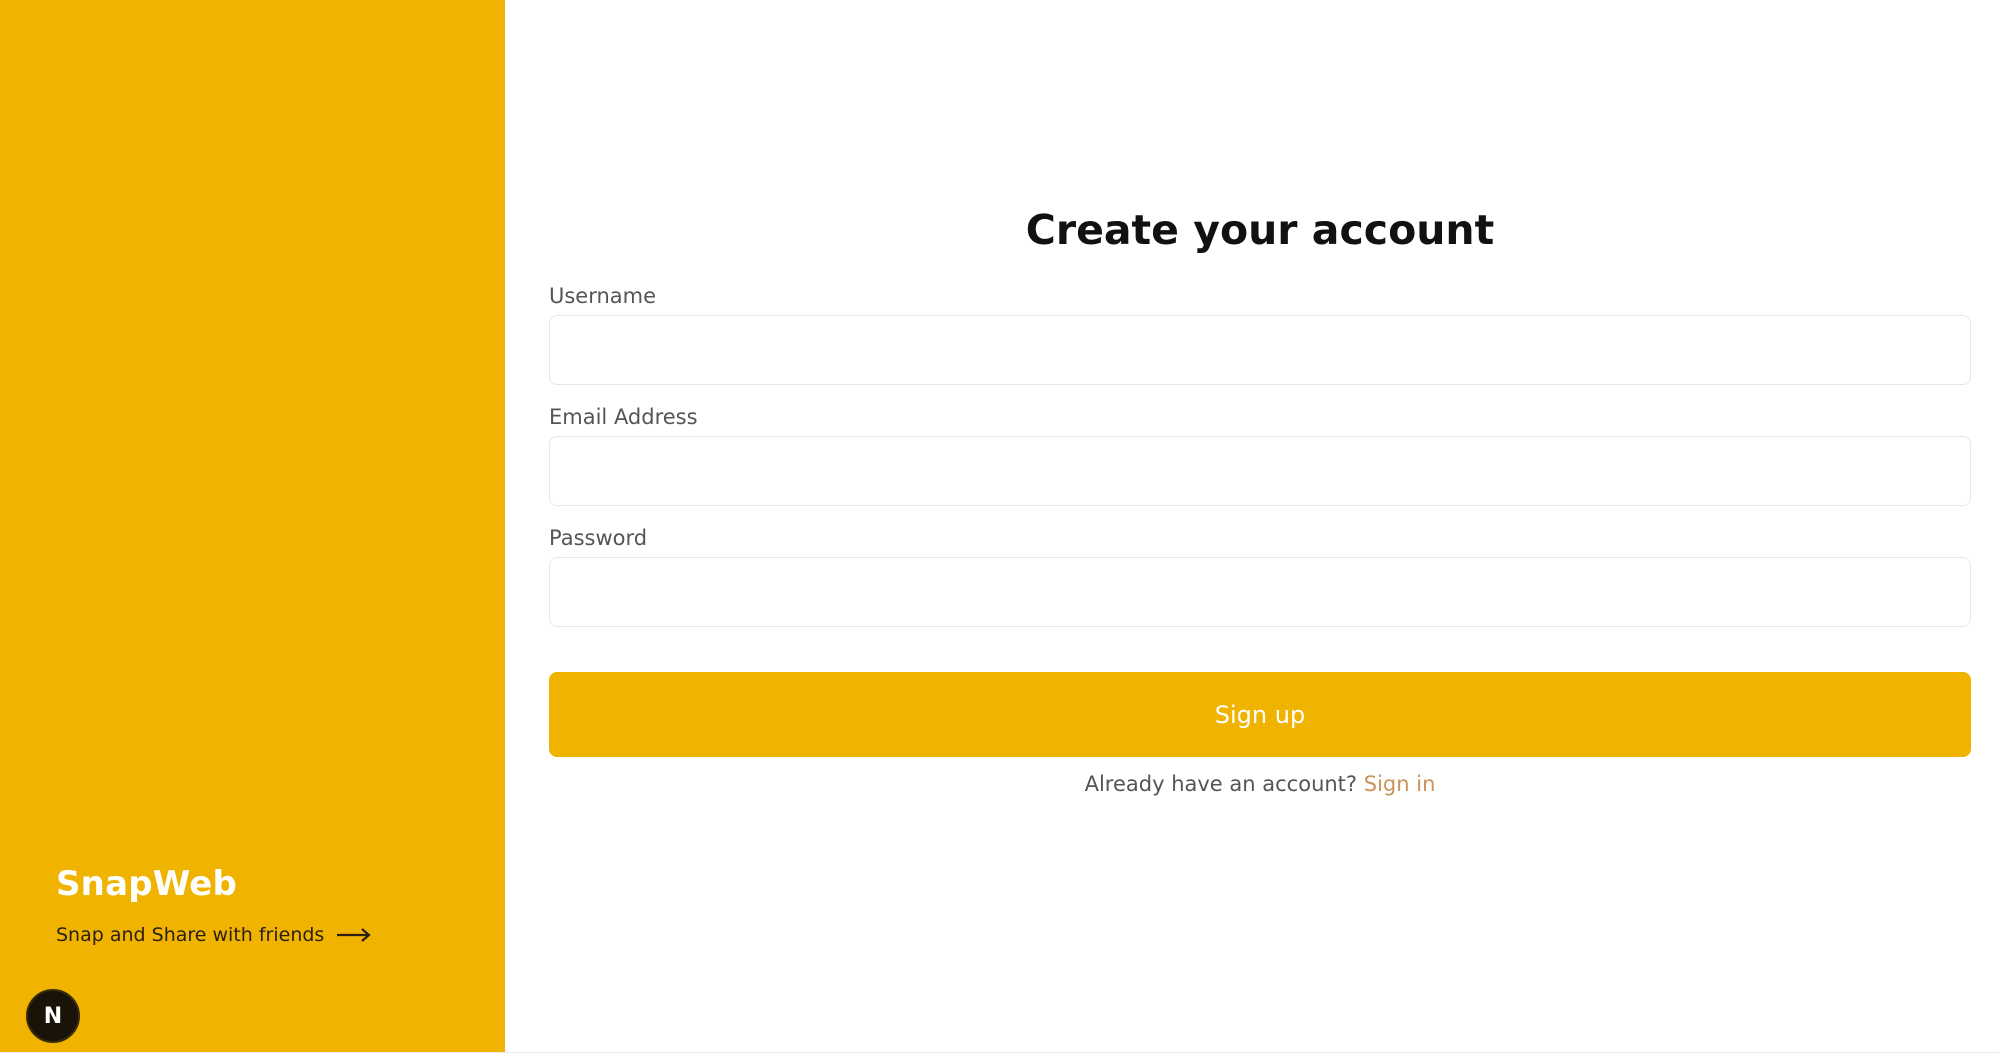 The height and width of the screenshot is (1053, 1999). What do you see at coordinates (623, 417) in the screenshot?
I see `email-label: Email Address` at bounding box center [623, 417].